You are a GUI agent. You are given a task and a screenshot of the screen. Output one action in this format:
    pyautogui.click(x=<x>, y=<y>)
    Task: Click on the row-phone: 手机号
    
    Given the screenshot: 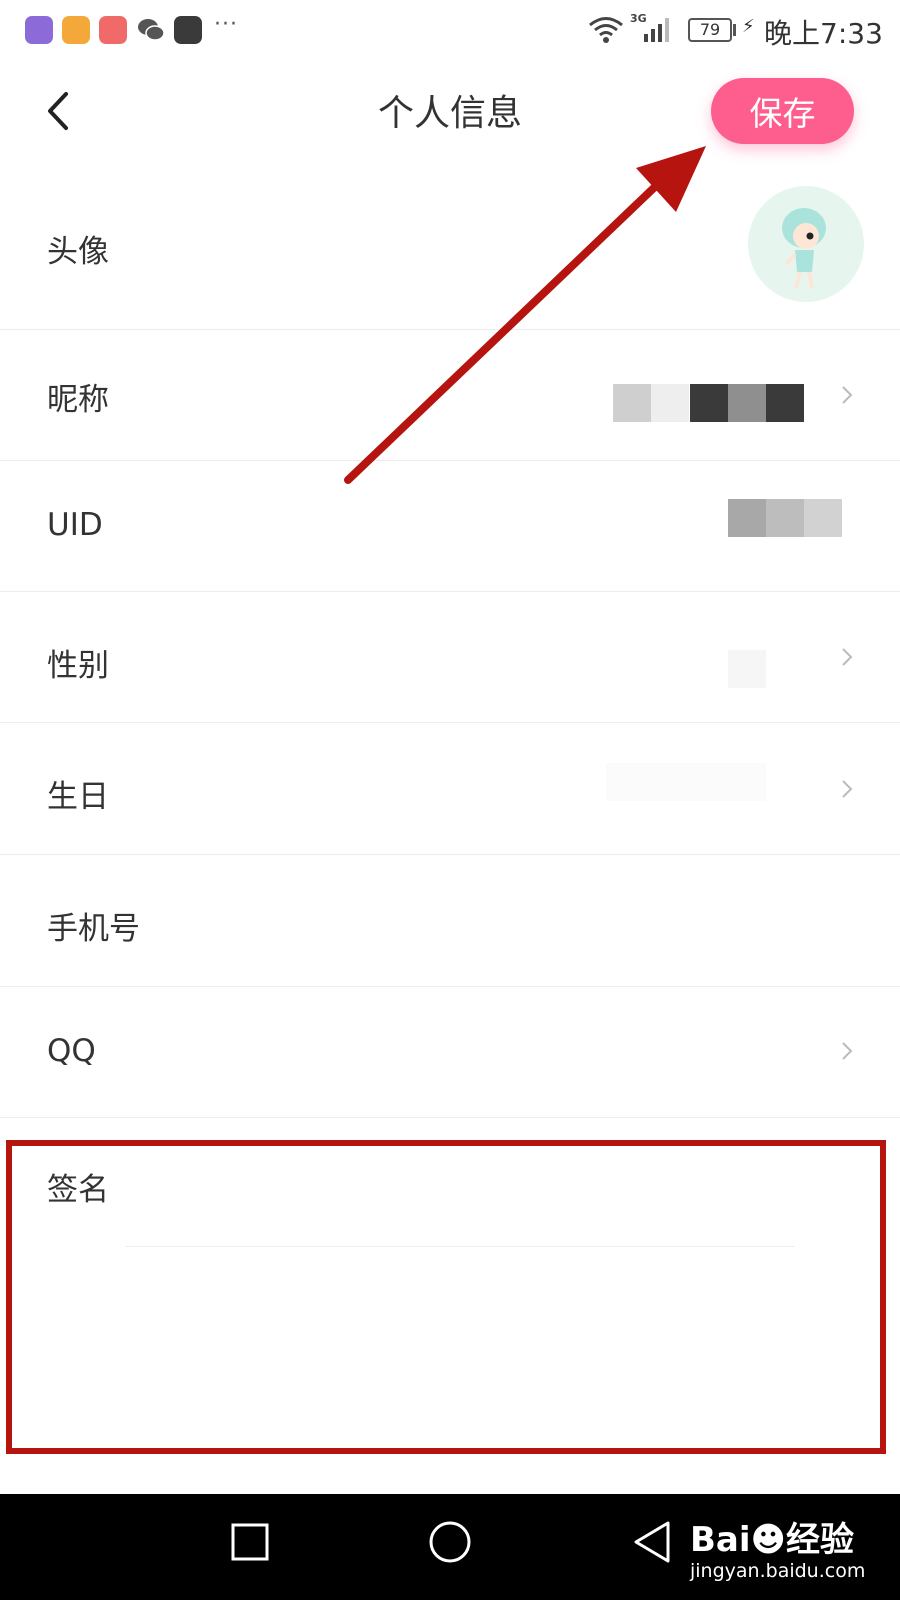 What is the action you would take?
    pyautogui.click(x=450, y=921)
    